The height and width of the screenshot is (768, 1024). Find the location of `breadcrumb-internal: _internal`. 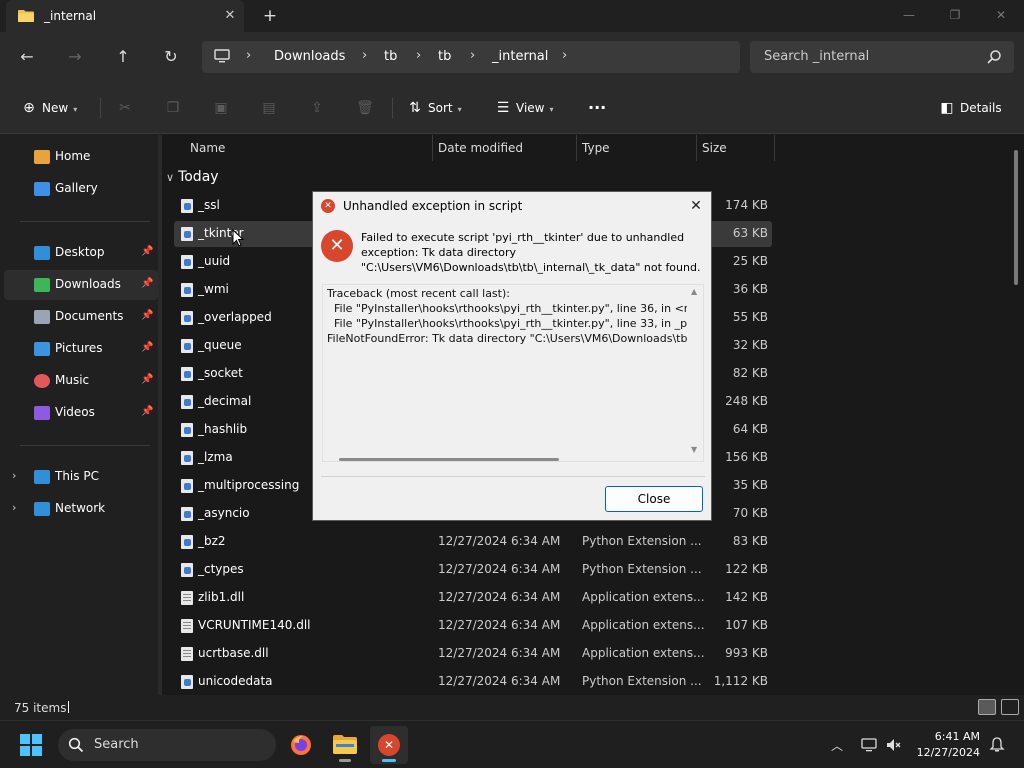

breadcrumb-internal: _internal is located at coordinates (520, 56).